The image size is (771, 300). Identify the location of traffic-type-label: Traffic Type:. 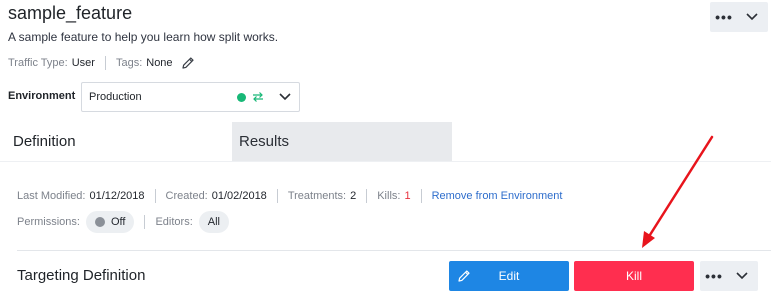
(38, 63).